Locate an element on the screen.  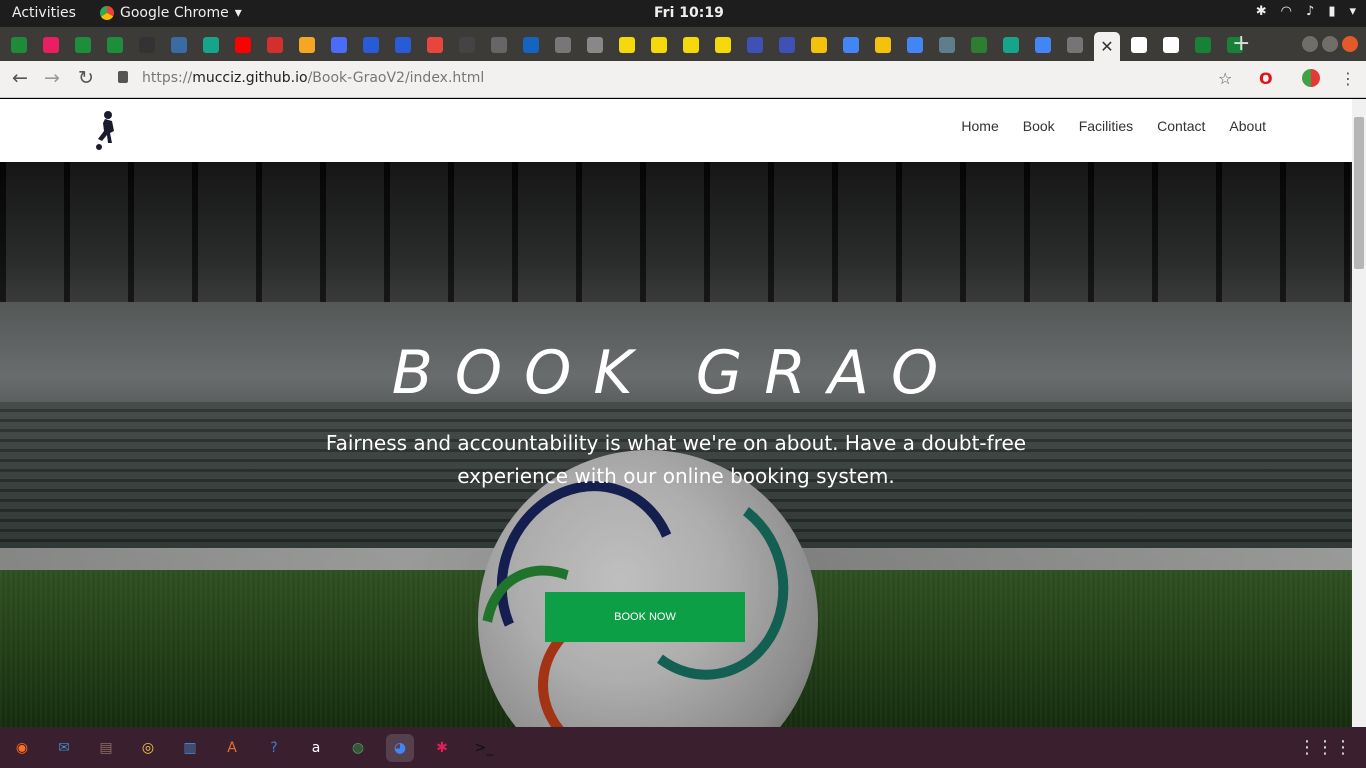
app-menu: Google Chrome ▾ is located at coordinates (171, 13).